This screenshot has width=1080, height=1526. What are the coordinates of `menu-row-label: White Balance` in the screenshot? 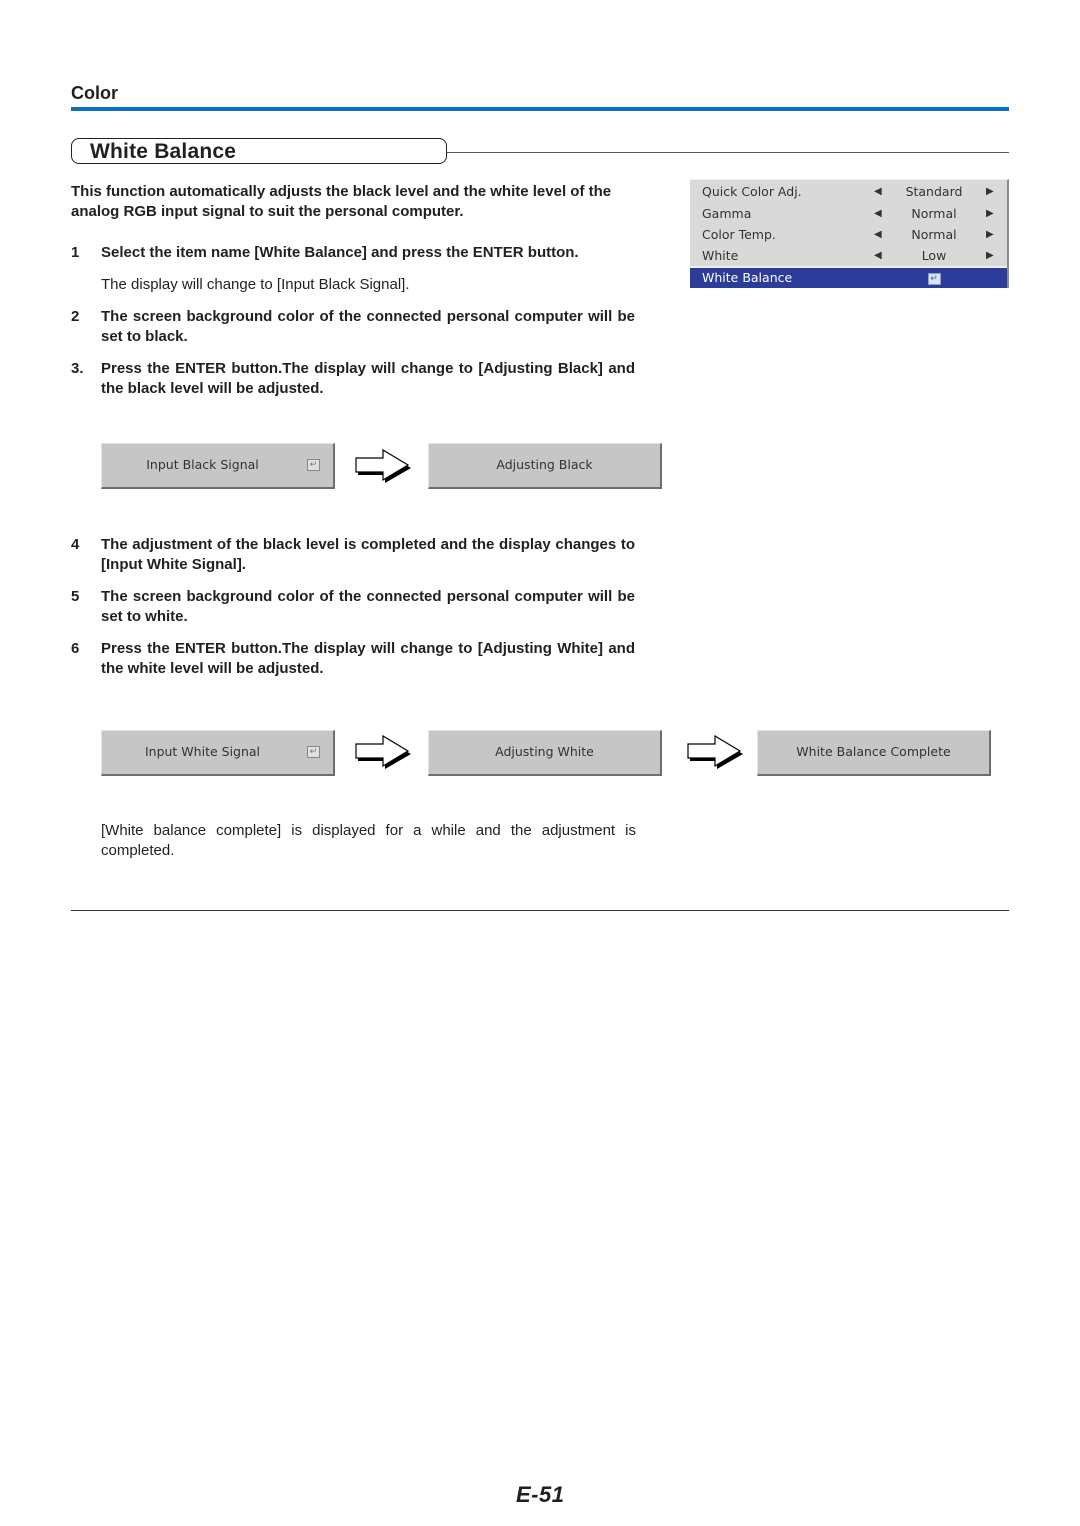 It's located at (747, 277).